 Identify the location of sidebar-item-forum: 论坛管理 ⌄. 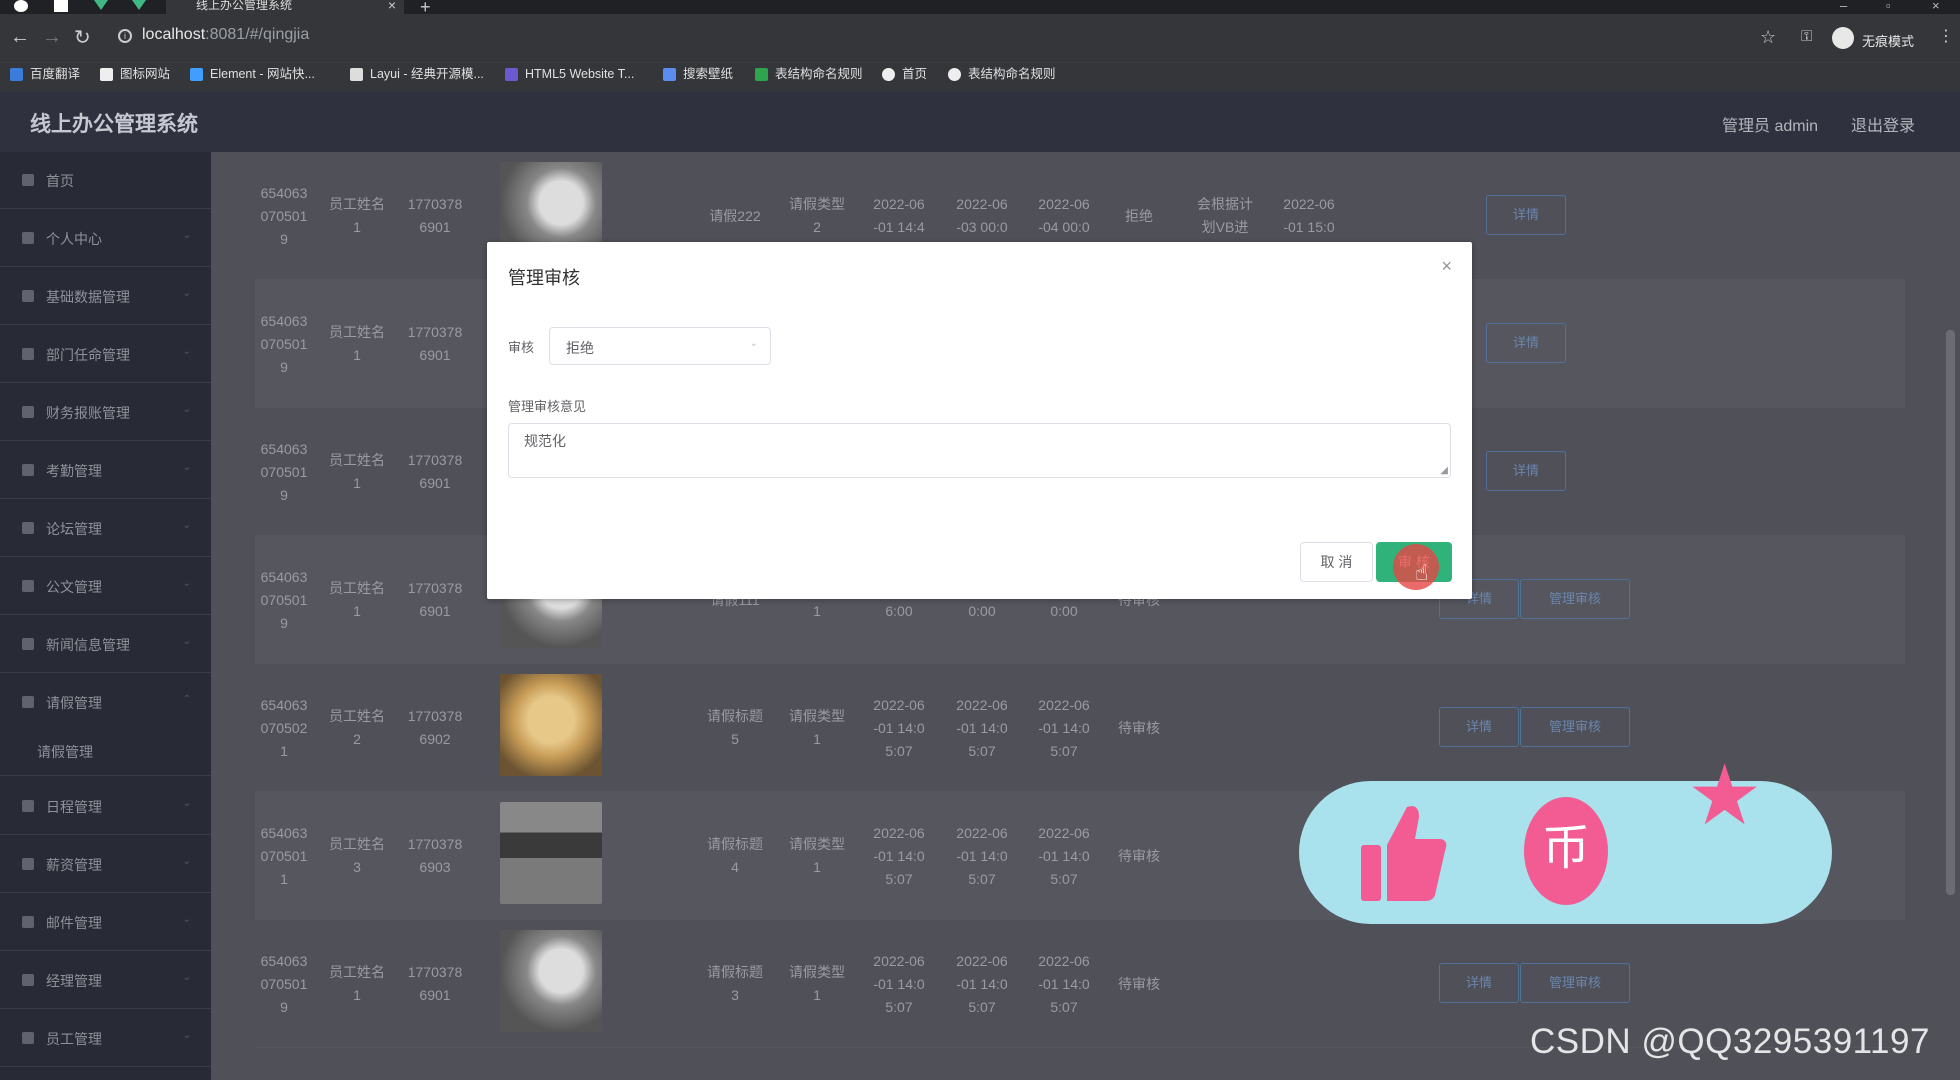
(105, 528).